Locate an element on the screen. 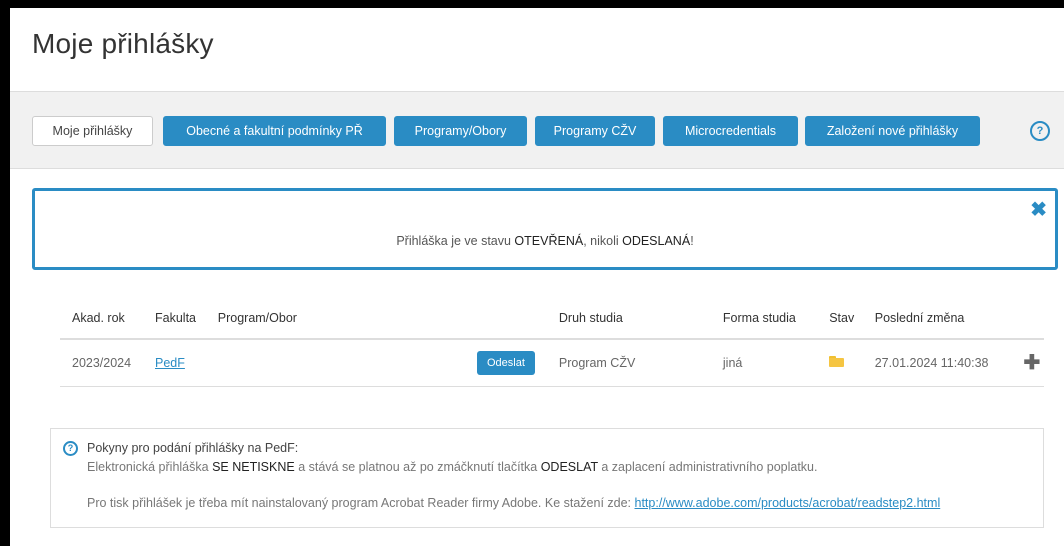 The height and width of the screenshot is (546, 1064). instructions-title: Pokyny pro podání přihlášky na PedF: is located at coordinates (193, 448).